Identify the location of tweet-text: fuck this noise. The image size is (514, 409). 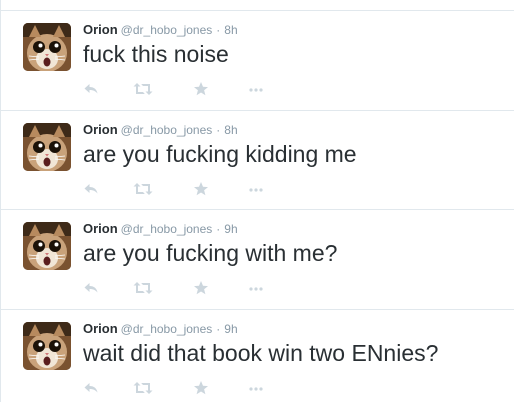
(156, 54).